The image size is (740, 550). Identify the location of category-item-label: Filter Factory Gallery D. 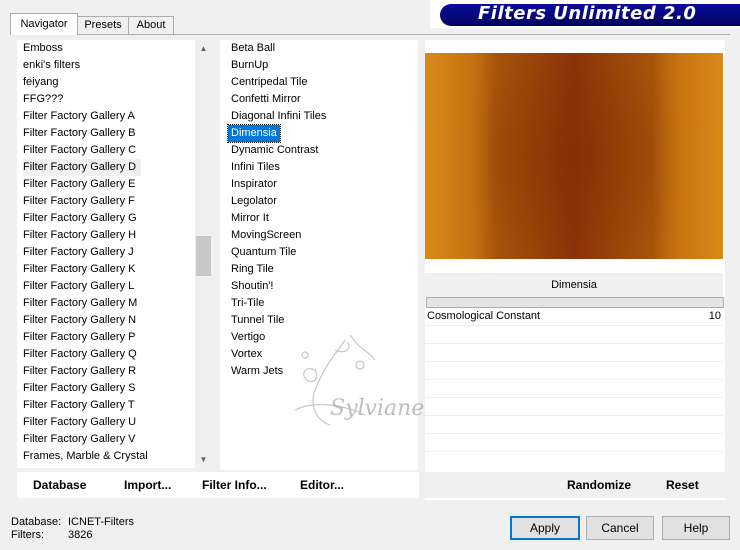
(82, 167).